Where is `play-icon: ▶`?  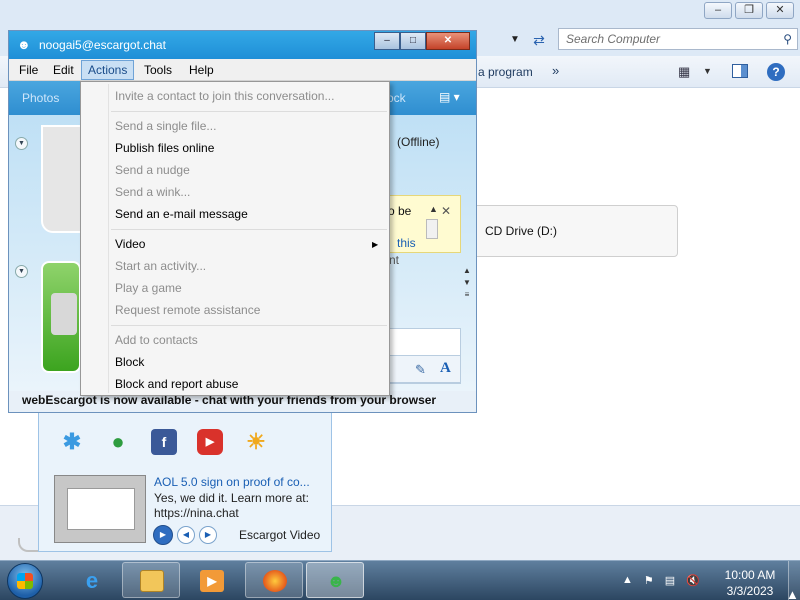 play-icon: ▶ is located at coordinates (163, 535).